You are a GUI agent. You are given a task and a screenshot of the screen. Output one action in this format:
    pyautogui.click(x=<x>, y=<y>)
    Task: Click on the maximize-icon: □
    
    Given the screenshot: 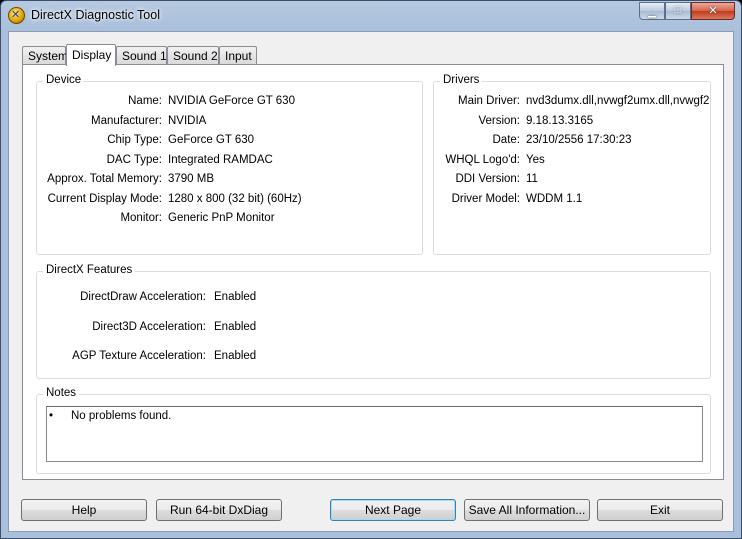 What is the action you would take?
    pyautogui.click(x=678, y=10)
    